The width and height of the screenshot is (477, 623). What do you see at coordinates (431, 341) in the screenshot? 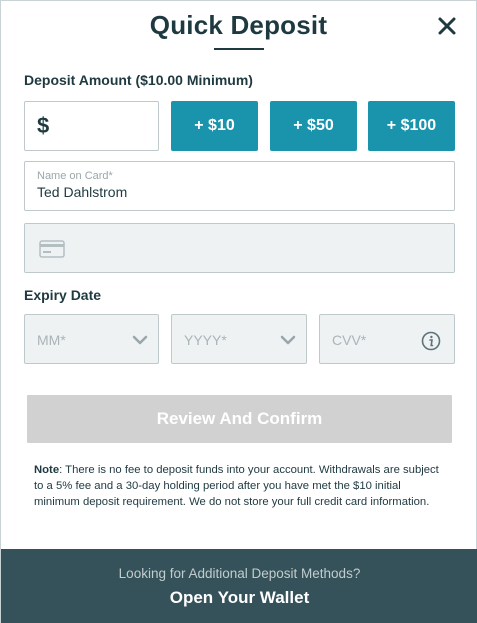
I see `info-icon` at bounding box center [431, 341].